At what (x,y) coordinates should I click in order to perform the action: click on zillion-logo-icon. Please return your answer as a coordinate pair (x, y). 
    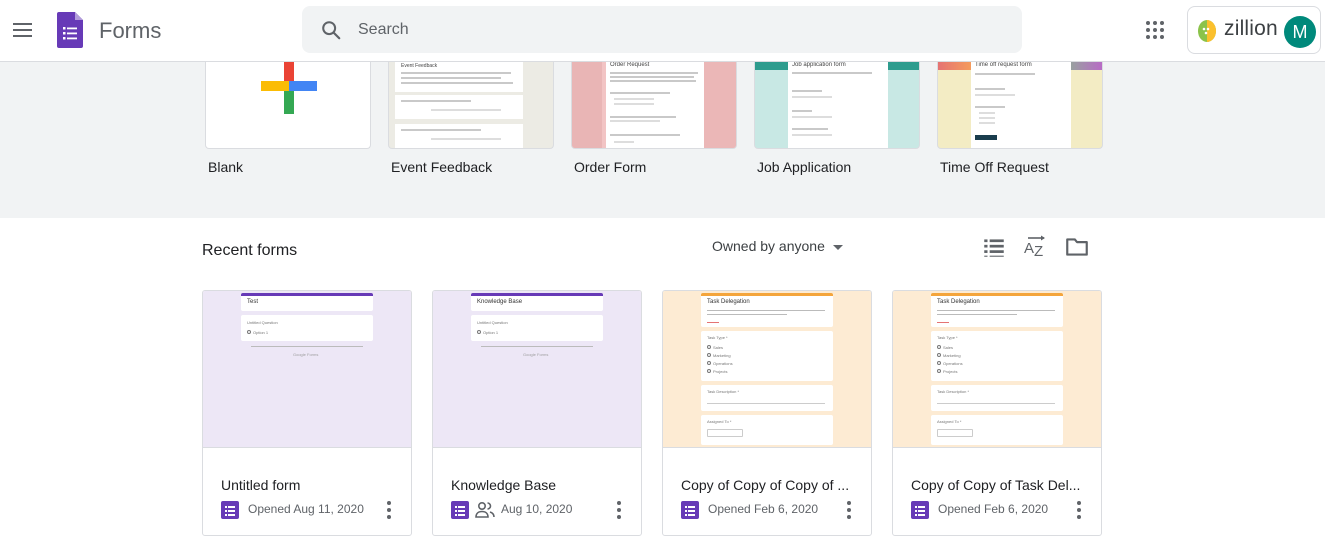
    Looking at the image, I should click on (1207, 31).